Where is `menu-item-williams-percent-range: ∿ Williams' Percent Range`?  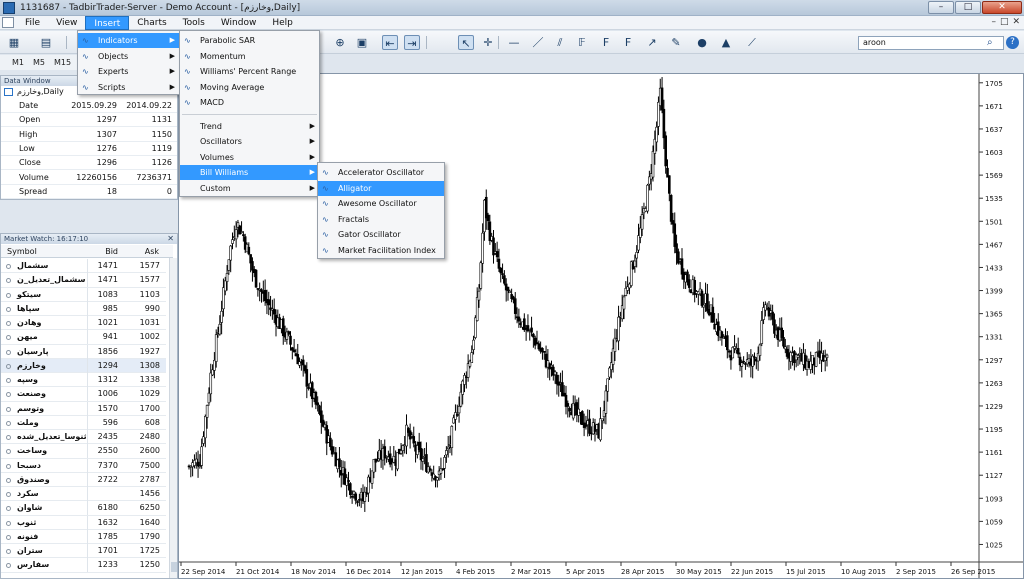 menu-item-williams-percent-range: ∿ Williams' Percent Range is located at coordinates (249, 71).